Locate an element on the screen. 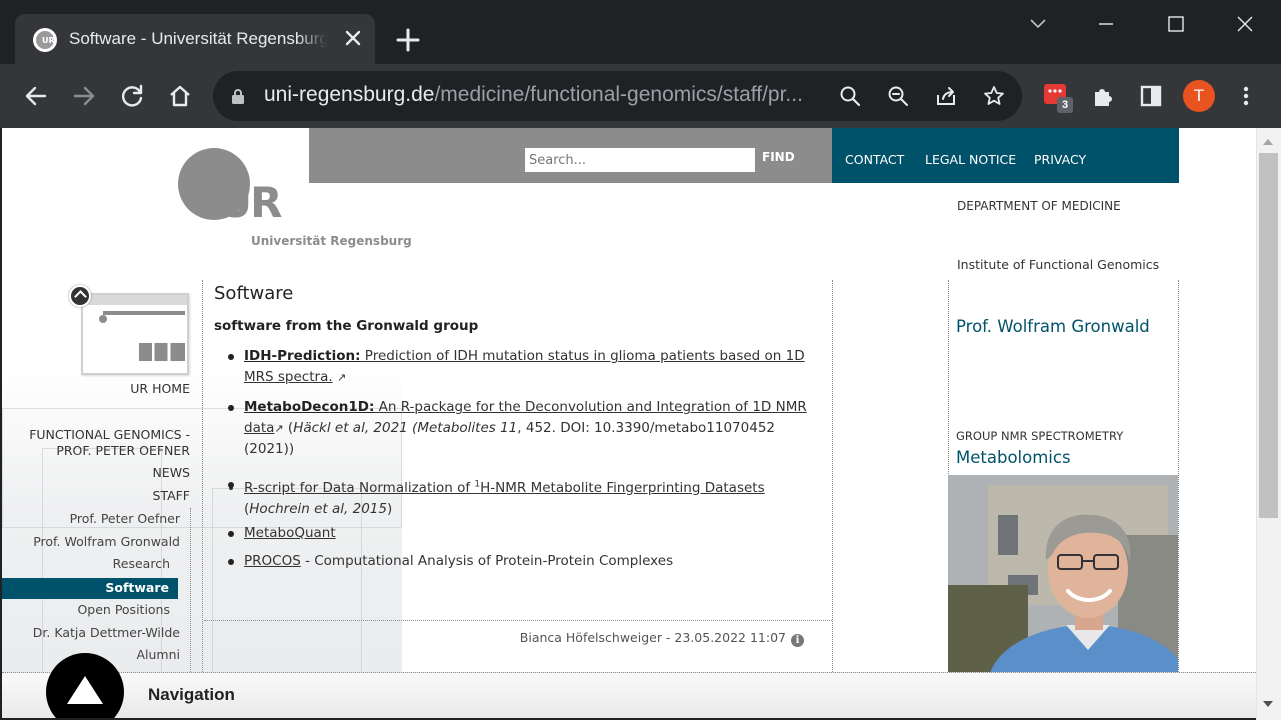 Image resolution: width=1281 pixels, height=720 pixels. favicon-icon: UR is located at coordinates (45, 40).